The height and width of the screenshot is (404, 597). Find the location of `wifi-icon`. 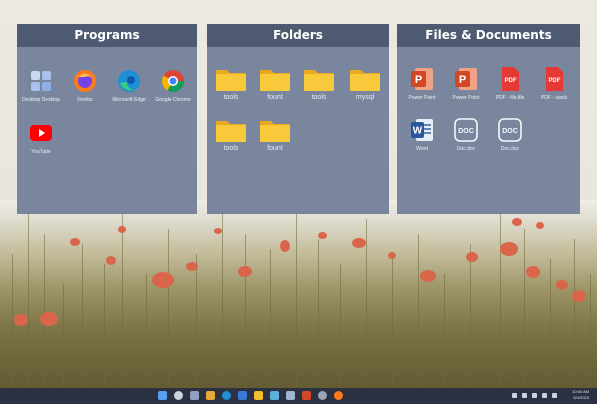

wifi-icon is located at coordinates (534, 395).